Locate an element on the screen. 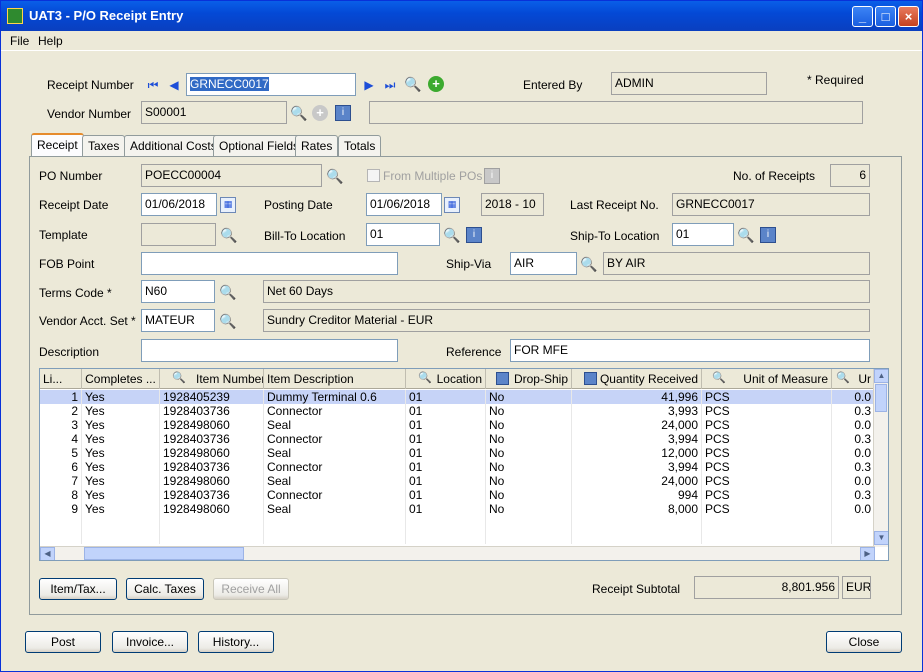 Image resolution: width=923 pixels, height=672 pixels. item-number-cell: 1928498060 is located at coordinates (212, 509).